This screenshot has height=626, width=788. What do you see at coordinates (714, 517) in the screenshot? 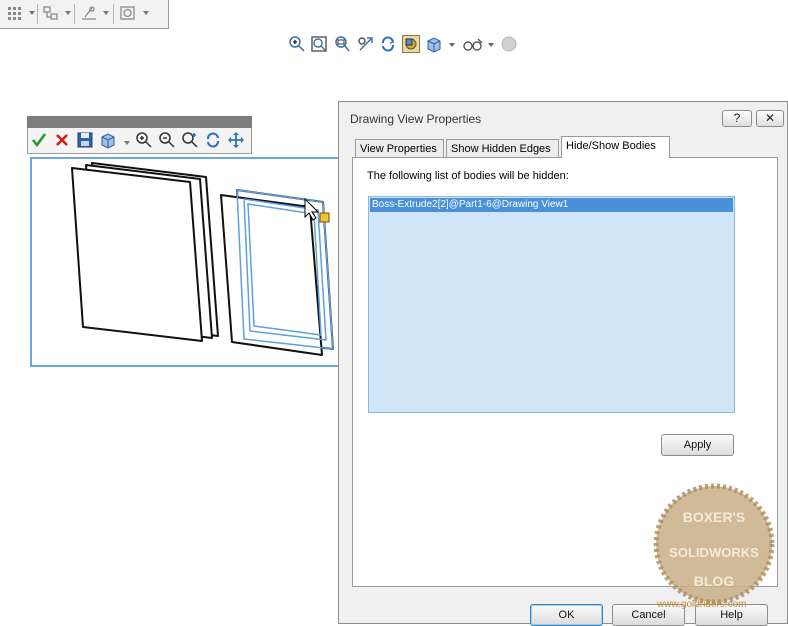
I see `svg-text: BOXER'S` at bounding box center [714, 517].